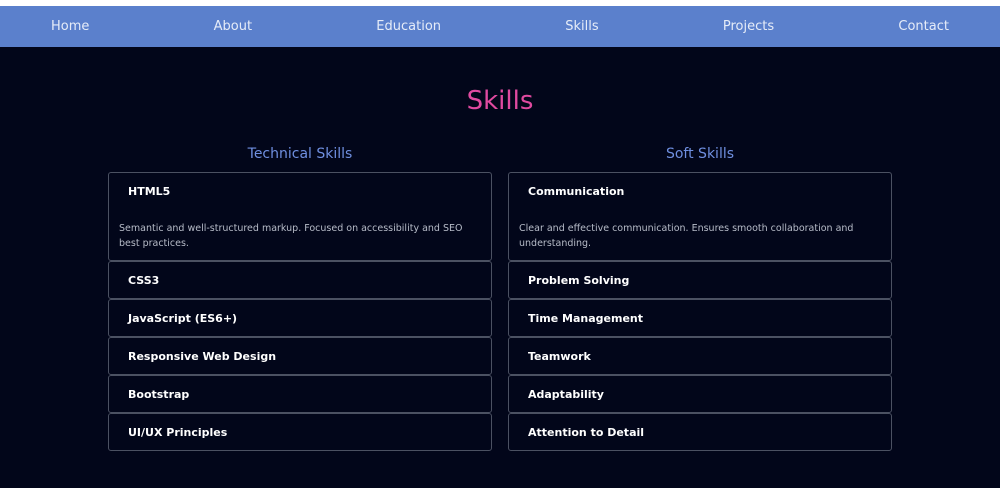 This screenshot has width=1000, height=488. Describe the element at coordinates (300, 318) in the screenshot. I see `skill-card-javascript: JavaScript (ES6+)` at that location.